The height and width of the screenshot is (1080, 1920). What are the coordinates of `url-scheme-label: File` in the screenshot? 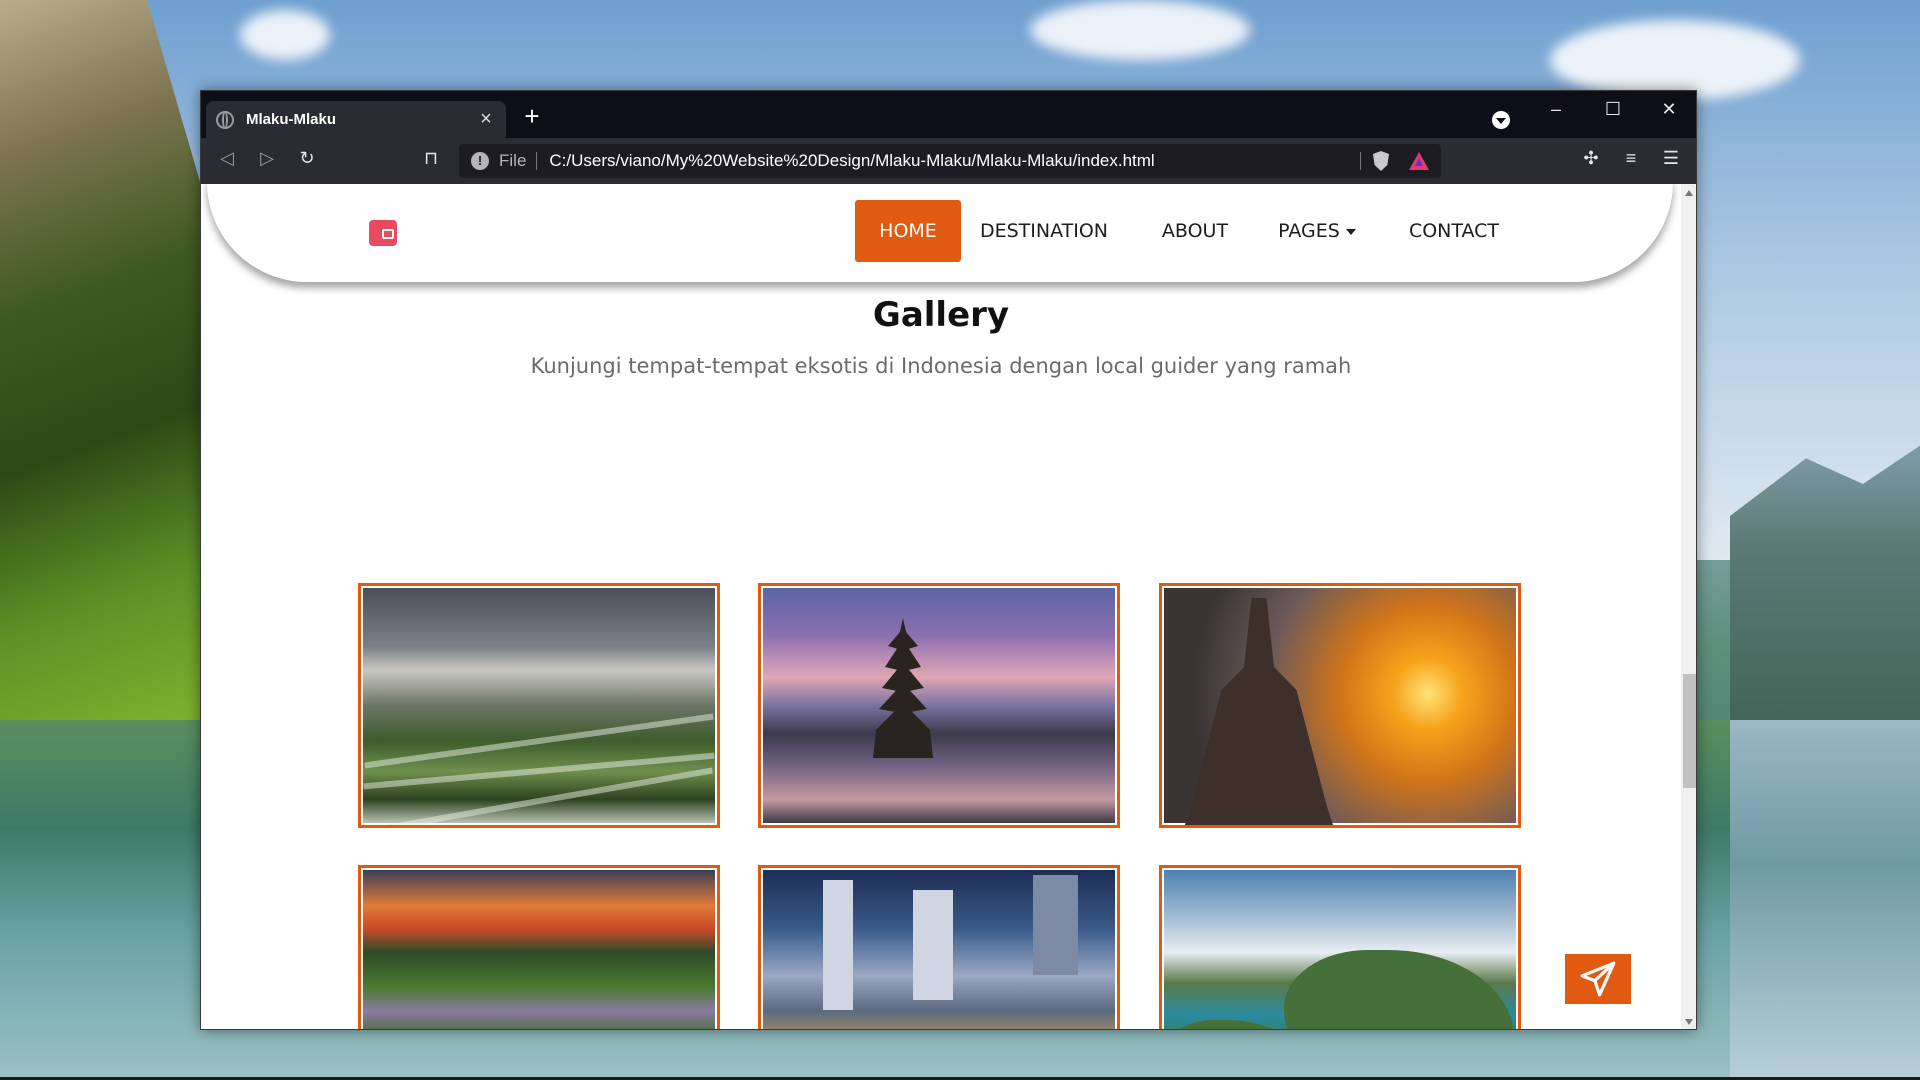 It's located at (513, 160).